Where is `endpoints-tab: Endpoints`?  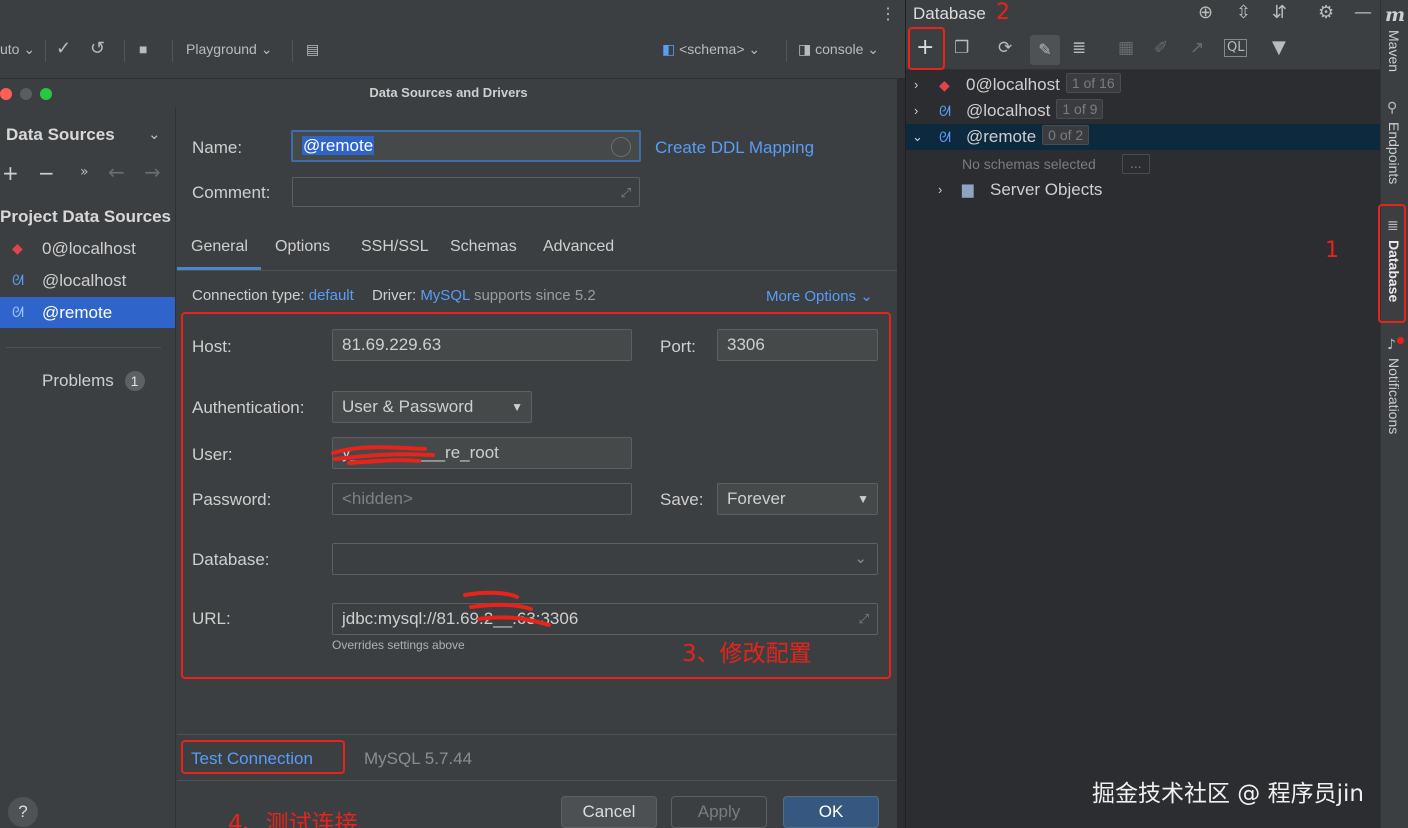
endpoints-tab: Endpoints is located at coordinates (1394, 153).